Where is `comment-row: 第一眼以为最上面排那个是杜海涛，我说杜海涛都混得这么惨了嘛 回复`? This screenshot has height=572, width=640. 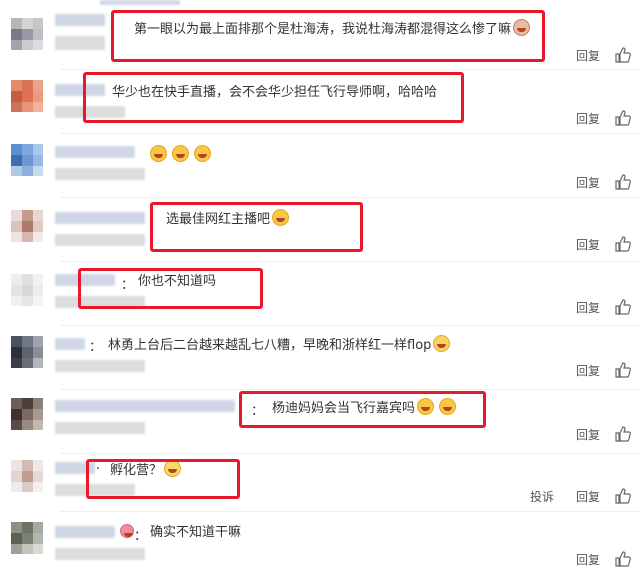 comment-row: 第一眼以为最上面排那个是杜海涛，我说杜海涛都混得这么惨了嘛 回复 is located at coordinates (320, 36).